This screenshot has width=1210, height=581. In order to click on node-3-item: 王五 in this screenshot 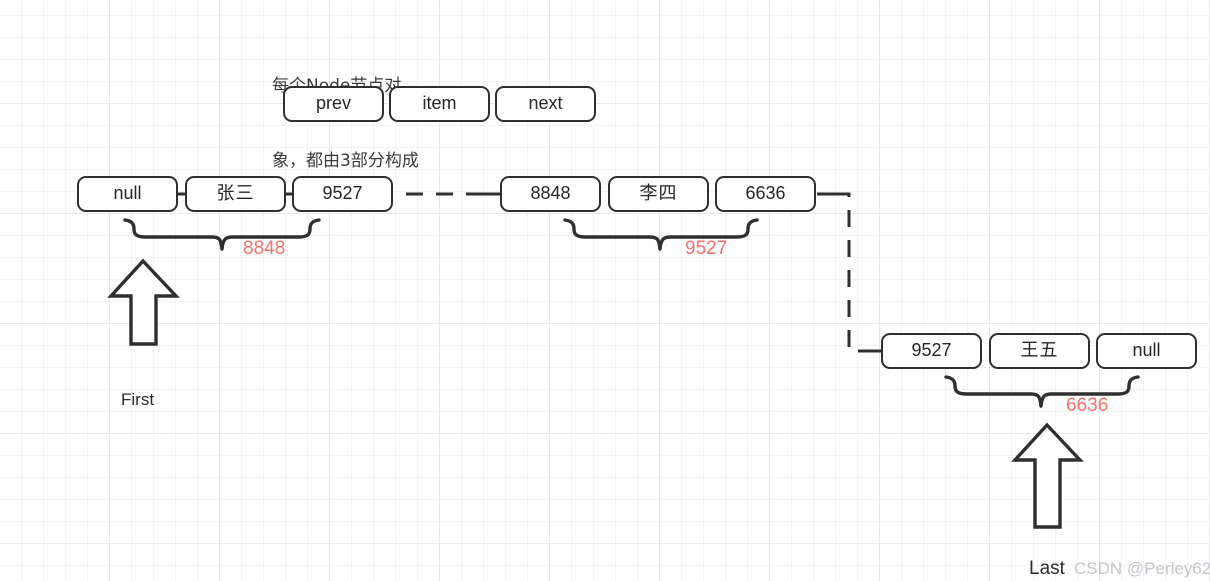, I will do `click(1039, 351)`.